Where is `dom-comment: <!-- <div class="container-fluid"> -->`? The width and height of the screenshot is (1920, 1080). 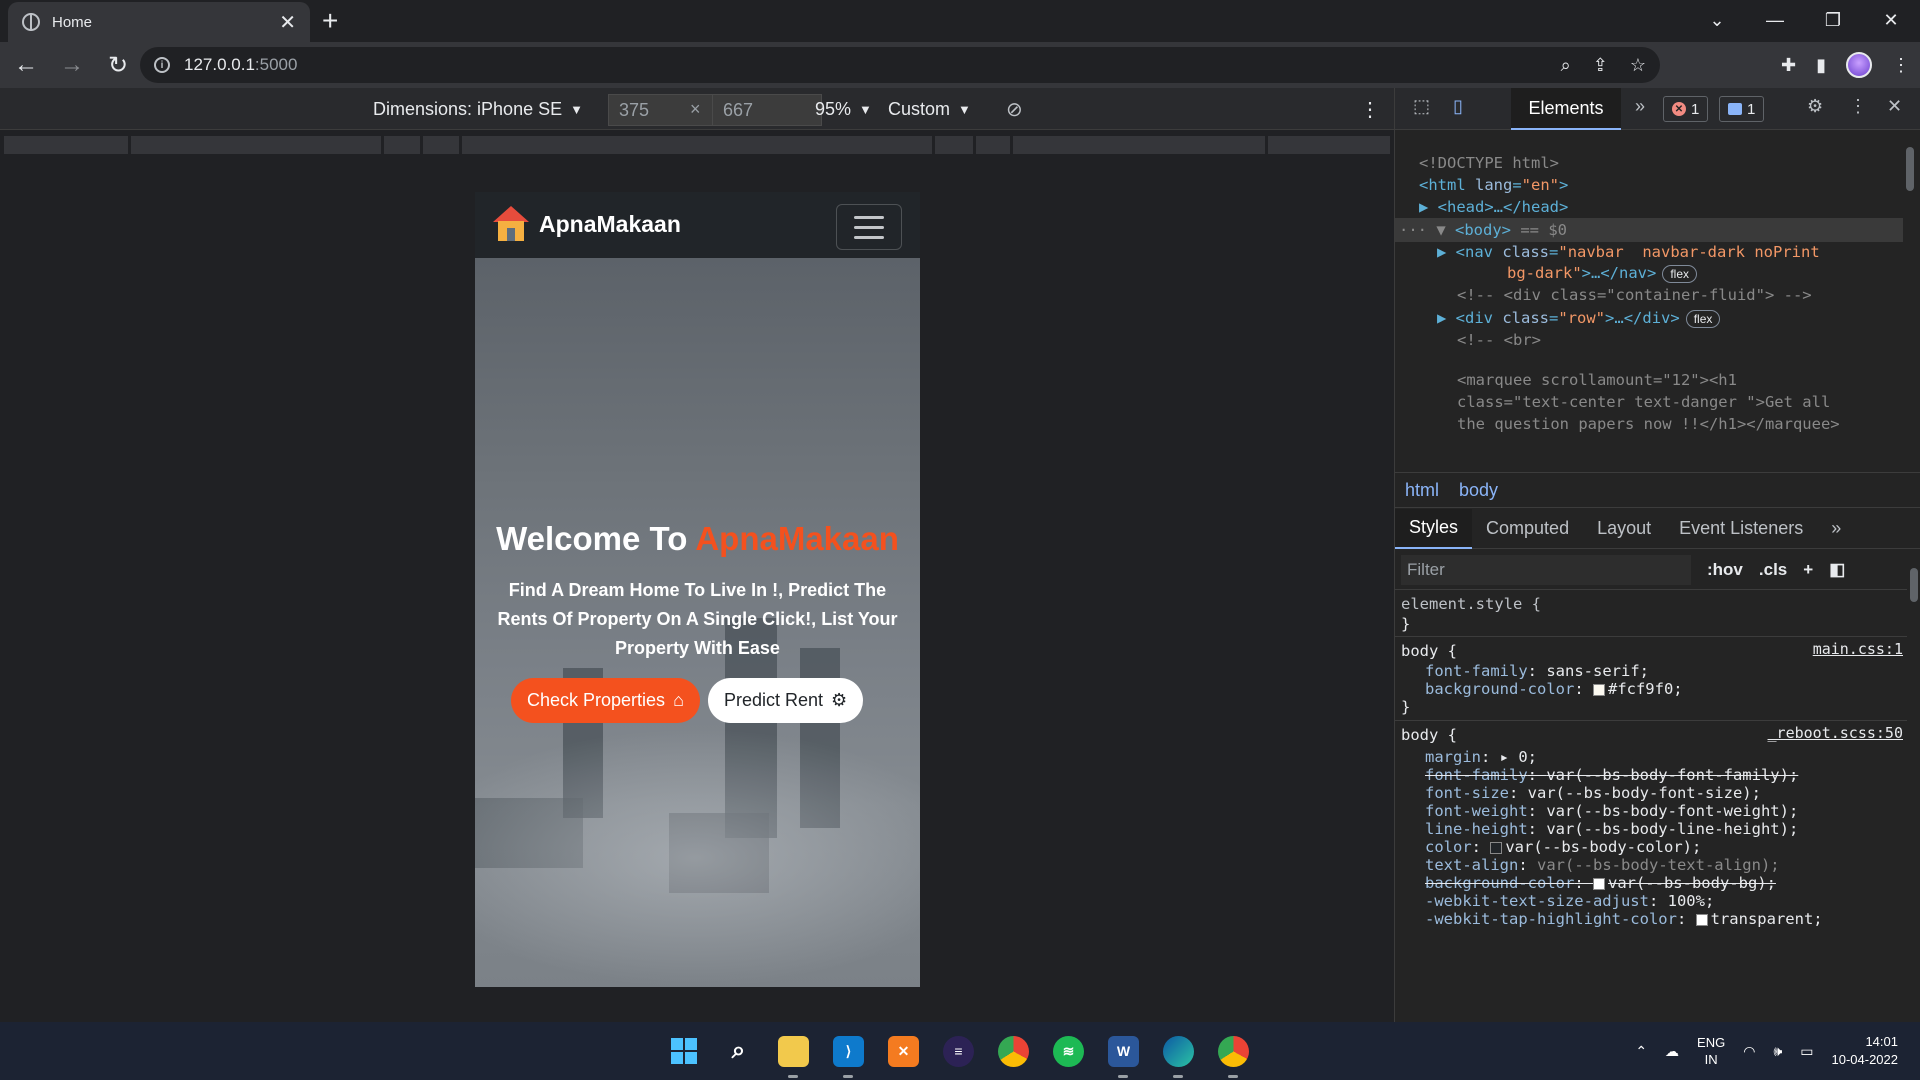 dom-comment: <!-- <div class="container-fluid"> --> is located at coordinates (1634, 295).